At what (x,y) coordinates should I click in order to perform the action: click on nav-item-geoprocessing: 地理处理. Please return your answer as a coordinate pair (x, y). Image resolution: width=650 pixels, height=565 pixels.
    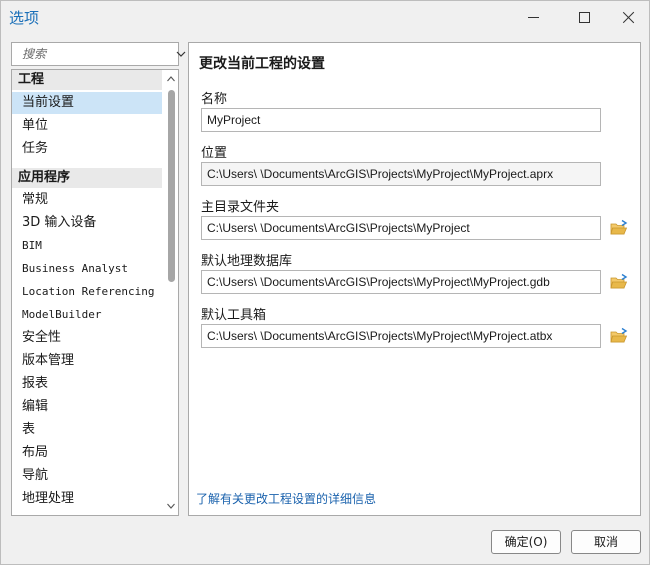
    Looking at the image, I should click on (87, 499).